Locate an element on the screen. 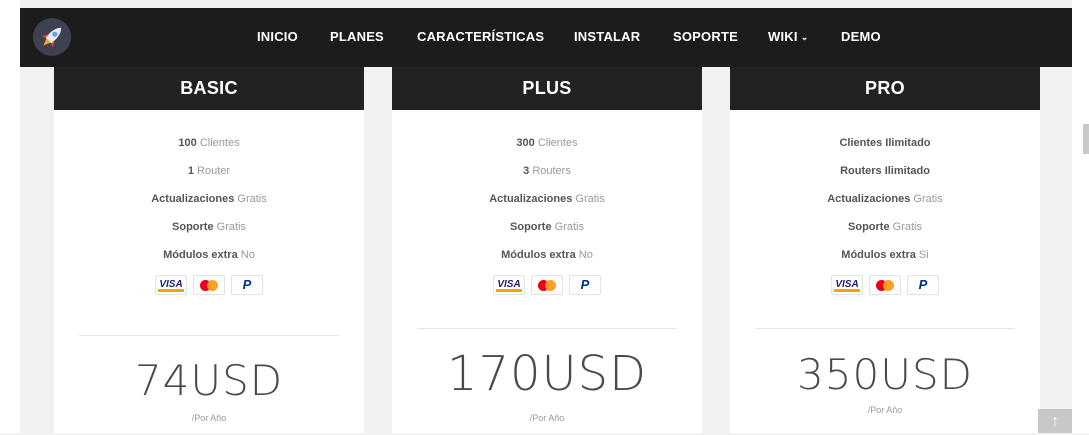  feature-routers: Routers Ilimitado is located at coordinates (885, 171).